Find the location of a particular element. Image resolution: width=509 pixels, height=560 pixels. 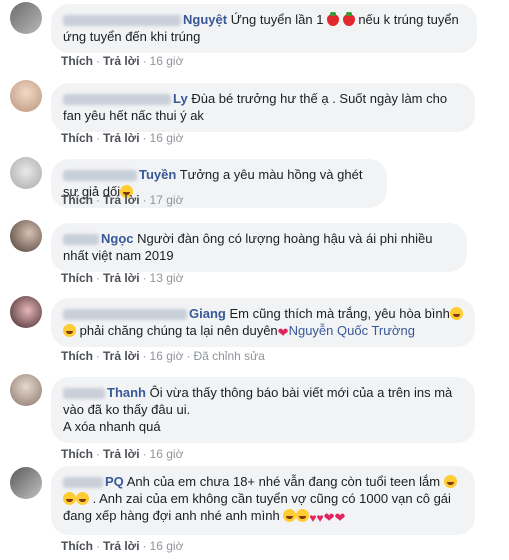

comment-author: Giang is located at coordinates (144, 313).